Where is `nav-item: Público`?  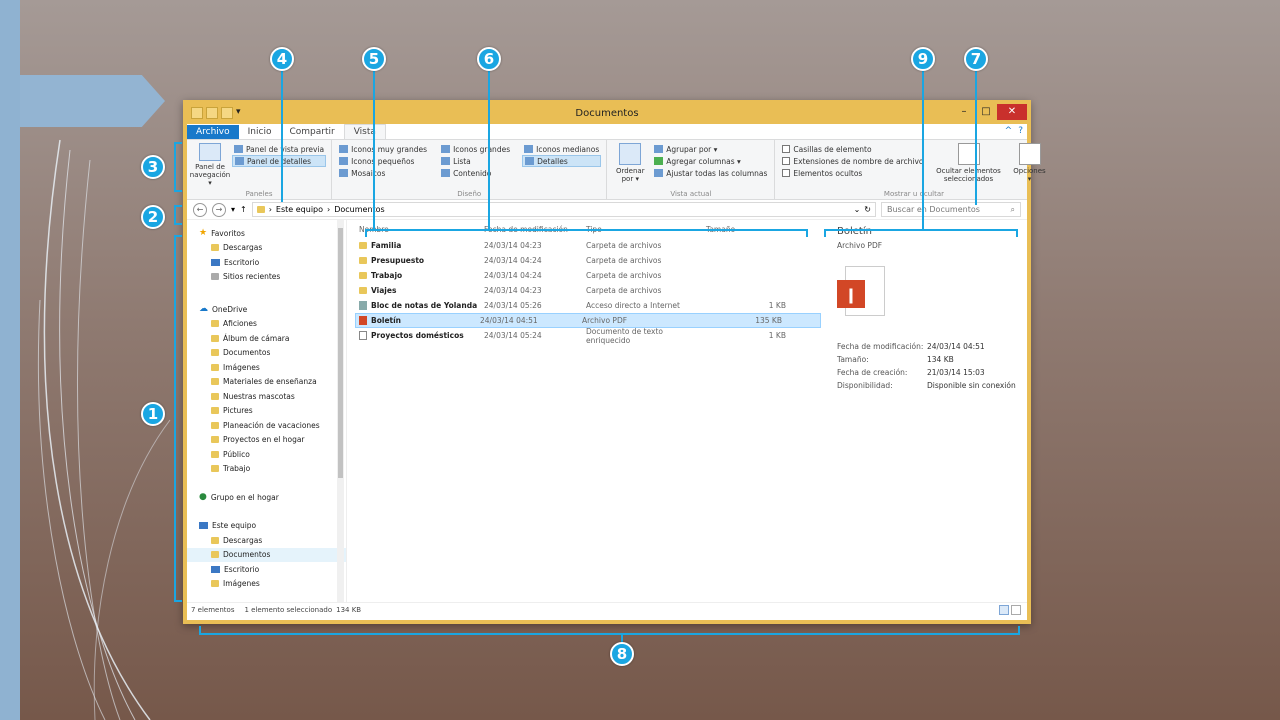
nav-item: Público is located at coordinates (266, 454).